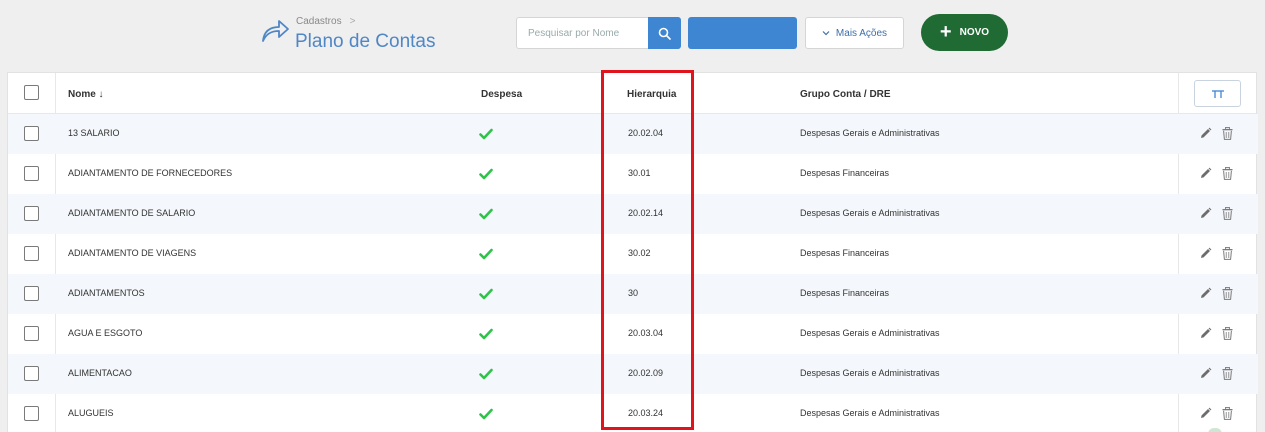  What do you see at coordinates (100, 373) in the screenshot?
I see `cell-nome: ALIMENTACAO` at bounding box center [100, 373].